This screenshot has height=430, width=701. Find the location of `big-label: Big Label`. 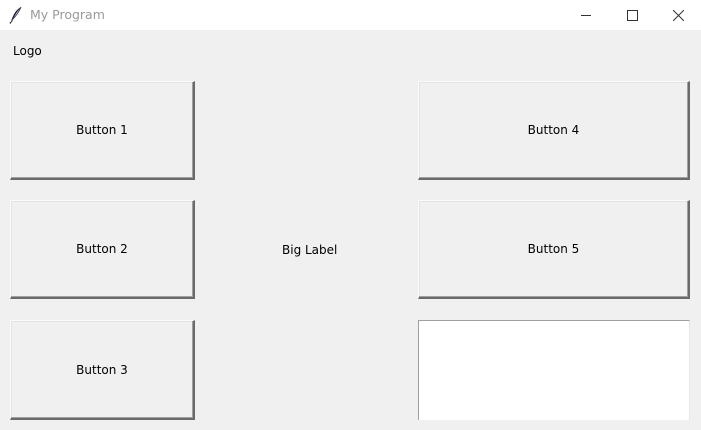

big-label: Big Label is located at coordinates (310, 250).